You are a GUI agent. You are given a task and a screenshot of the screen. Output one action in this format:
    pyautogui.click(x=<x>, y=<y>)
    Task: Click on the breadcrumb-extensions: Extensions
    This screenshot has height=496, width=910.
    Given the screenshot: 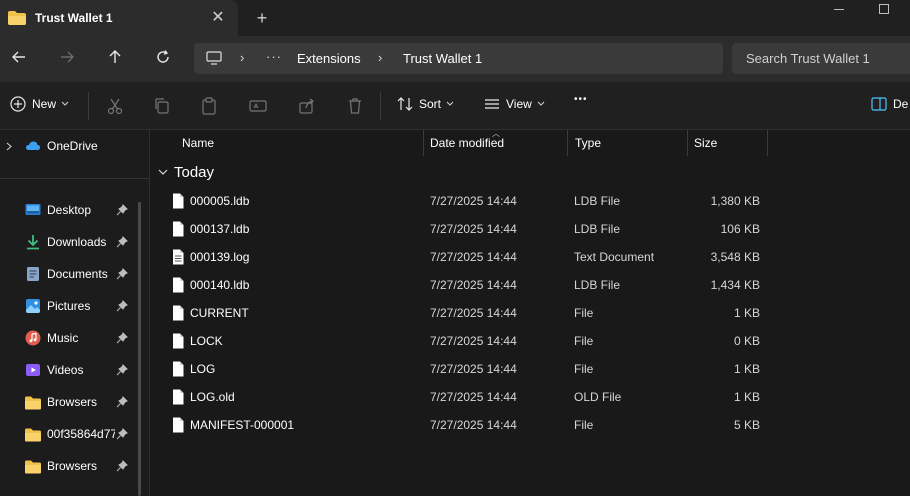 What is the action you would take?
    pyautogui.click(x=329, y=58)
    